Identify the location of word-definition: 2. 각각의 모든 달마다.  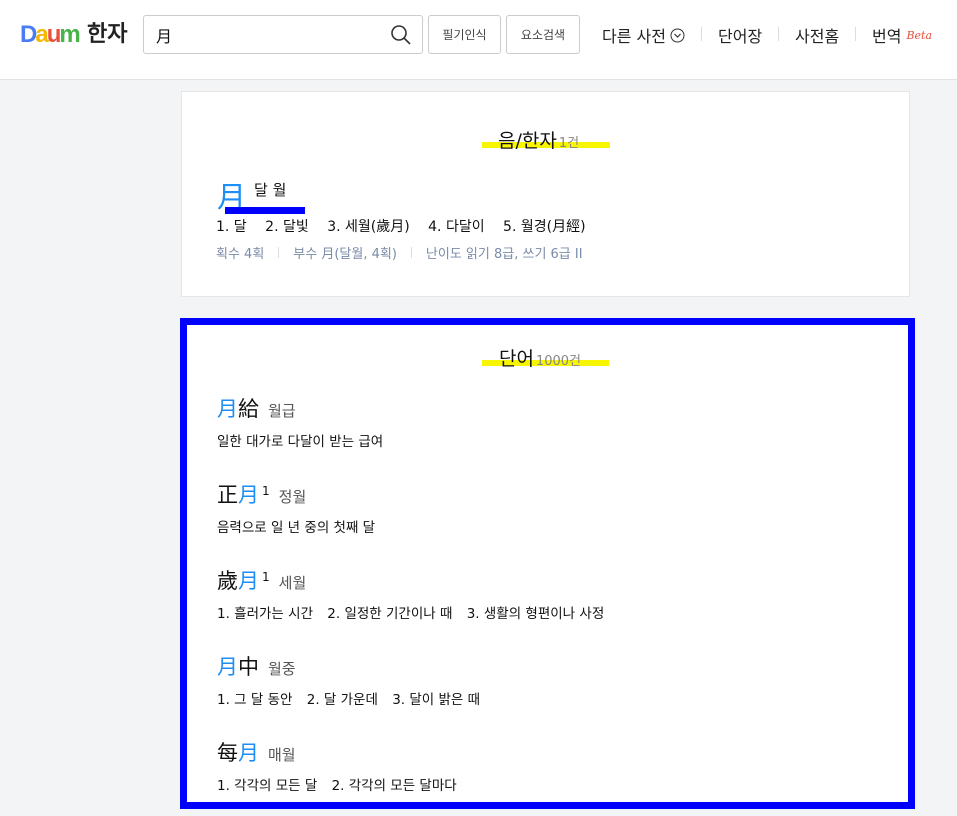
(394, 786).